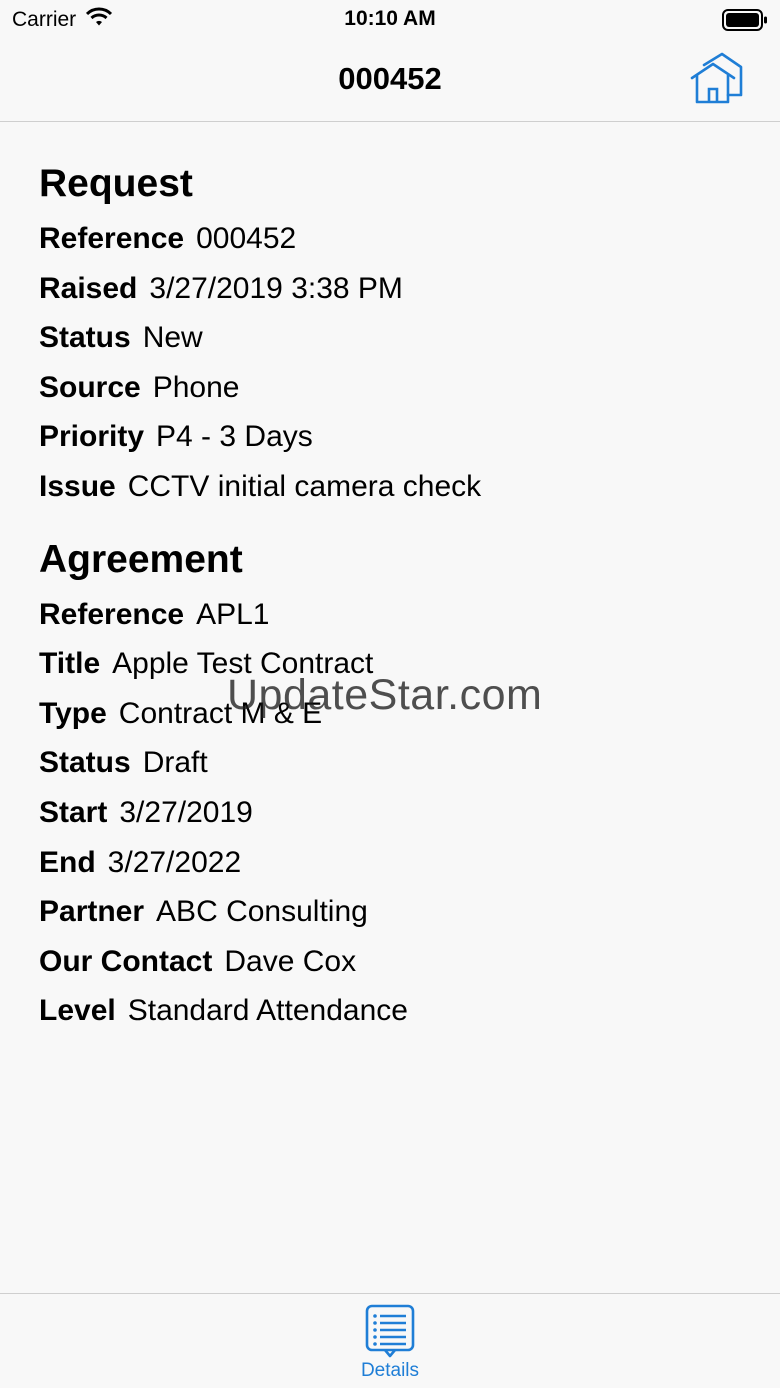 The image size is (780, 1388). Describe the element at coordinates (186, 812) in the screenshot. I see `field-value: 3/27/2019` at that location.